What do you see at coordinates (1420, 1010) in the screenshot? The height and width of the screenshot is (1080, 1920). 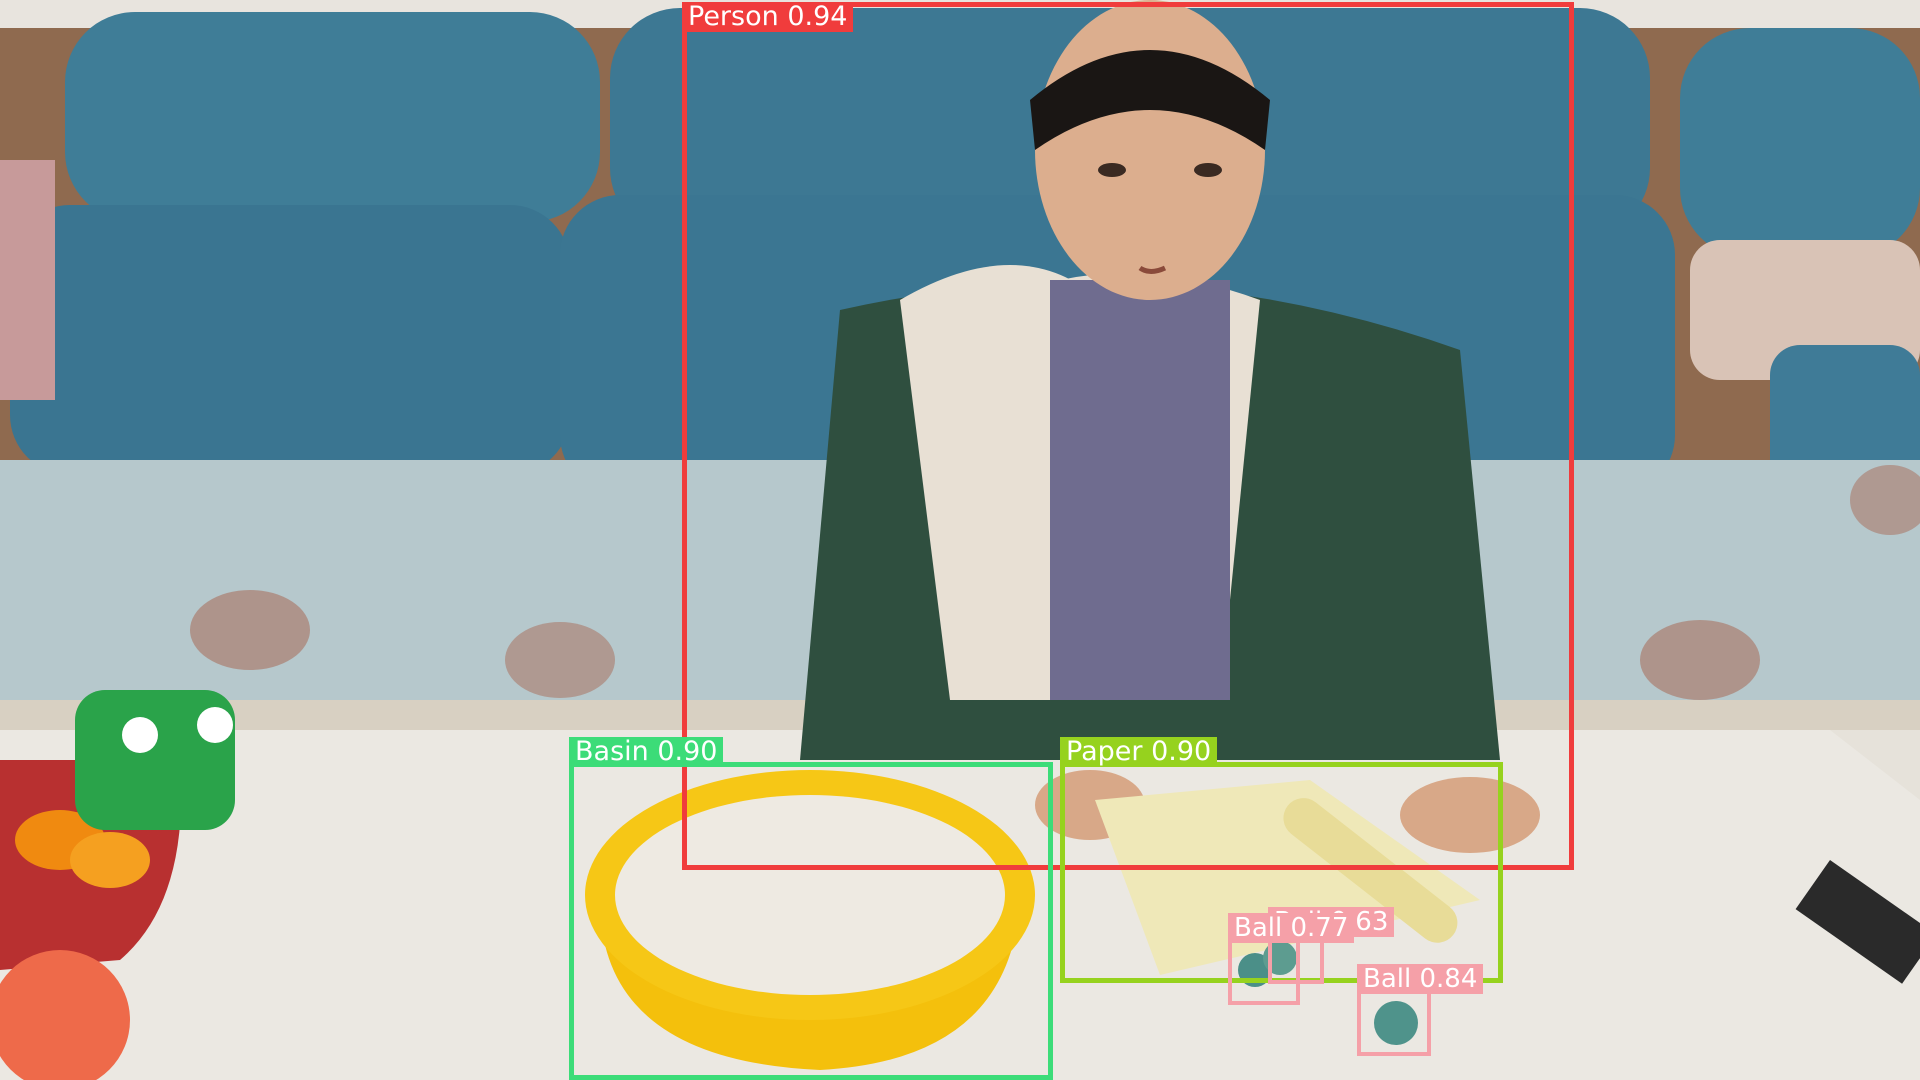 I see `ball-detection-box: Ball 0.84` at bounding box center [1420, 1010].